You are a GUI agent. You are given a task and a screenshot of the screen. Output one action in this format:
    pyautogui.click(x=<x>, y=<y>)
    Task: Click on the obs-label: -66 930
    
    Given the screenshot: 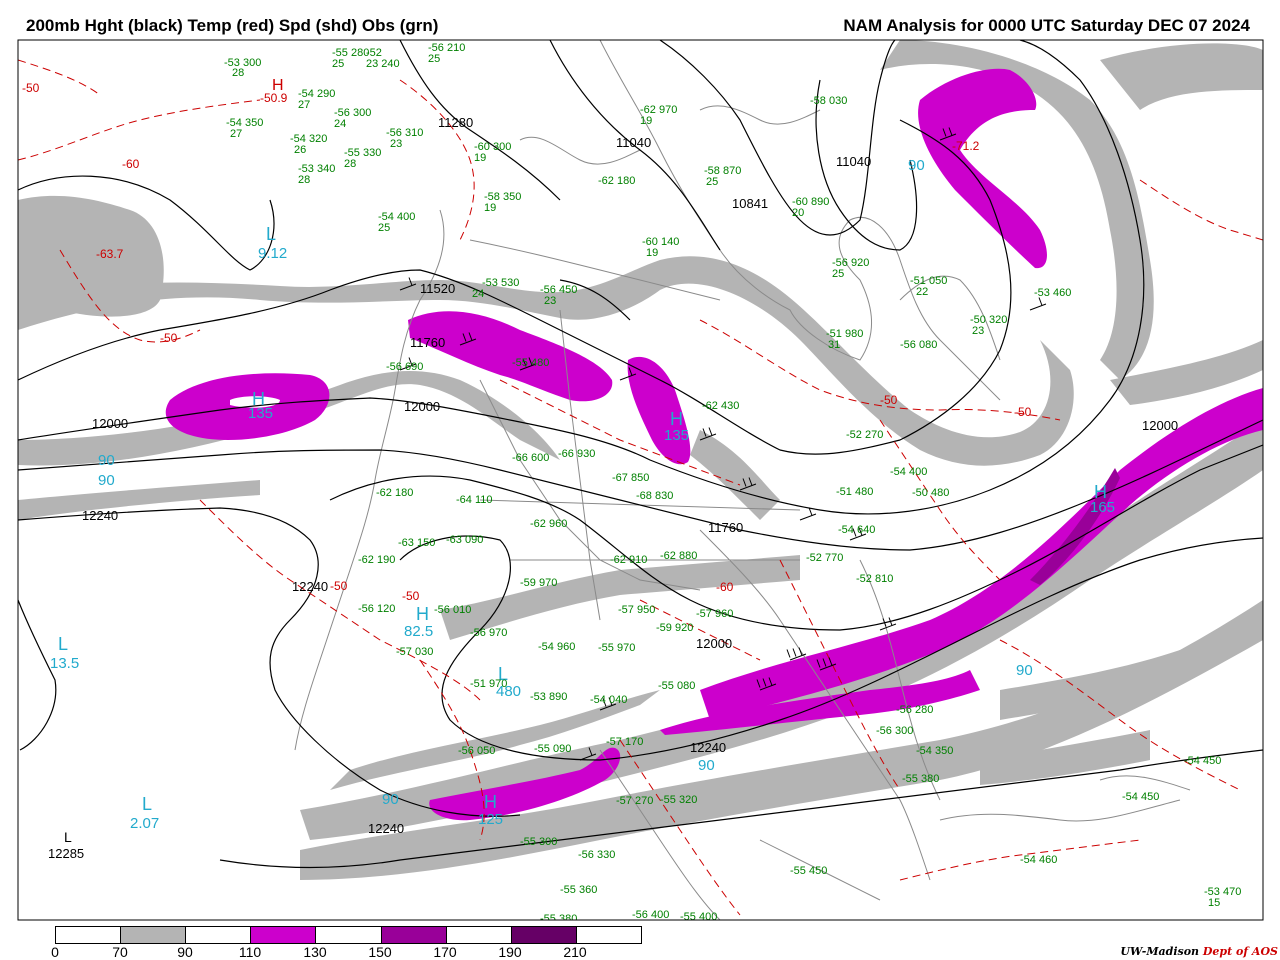 What is the action you would take?
    pyautogui.click(x=576, y=454)
    